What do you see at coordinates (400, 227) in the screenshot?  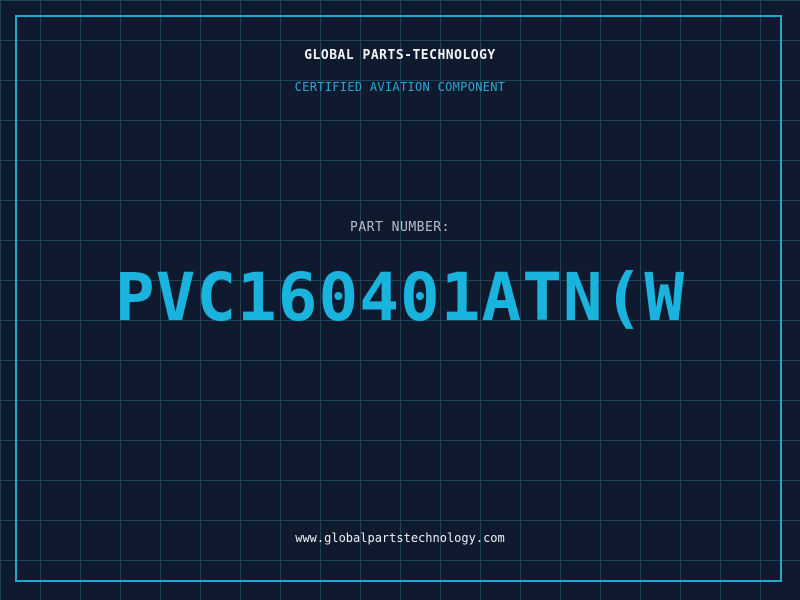 I see `part-number-label: PART NUMBER:` at bounding box center [400, 227].